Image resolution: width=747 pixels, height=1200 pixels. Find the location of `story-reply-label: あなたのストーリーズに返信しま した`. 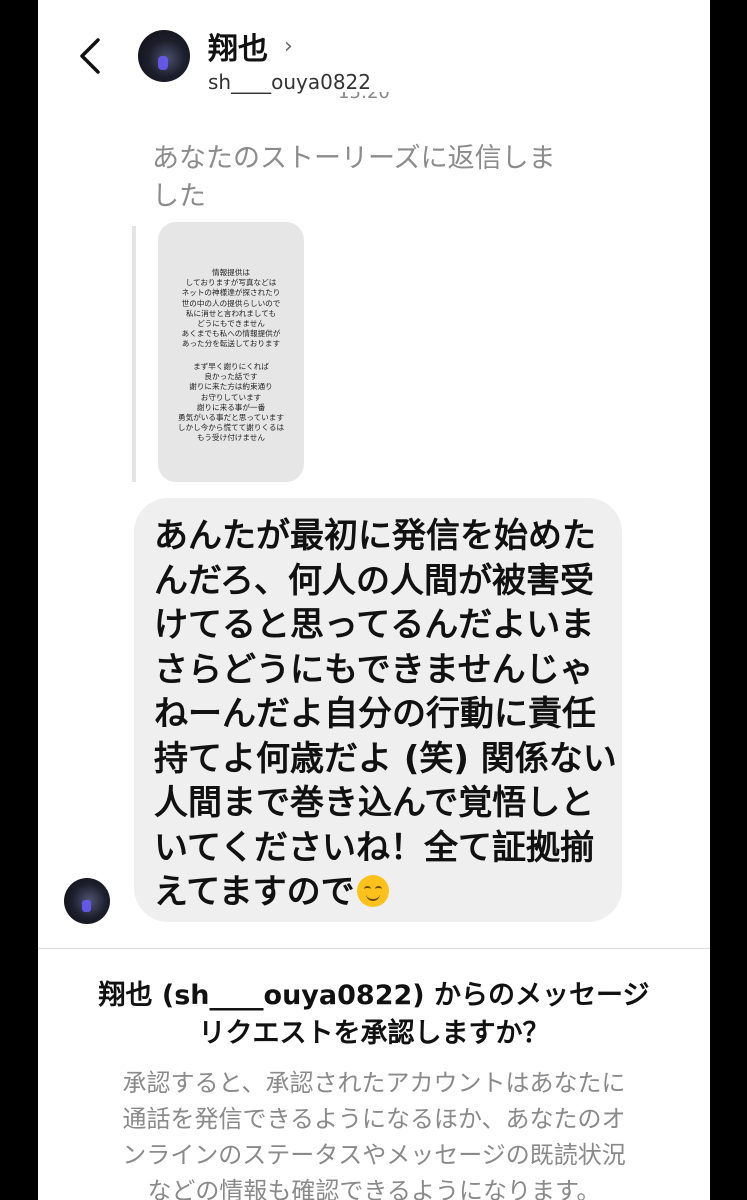

story-reply-label: あなたのストーリーズに返信しま した is located at coordinates (372, 178).